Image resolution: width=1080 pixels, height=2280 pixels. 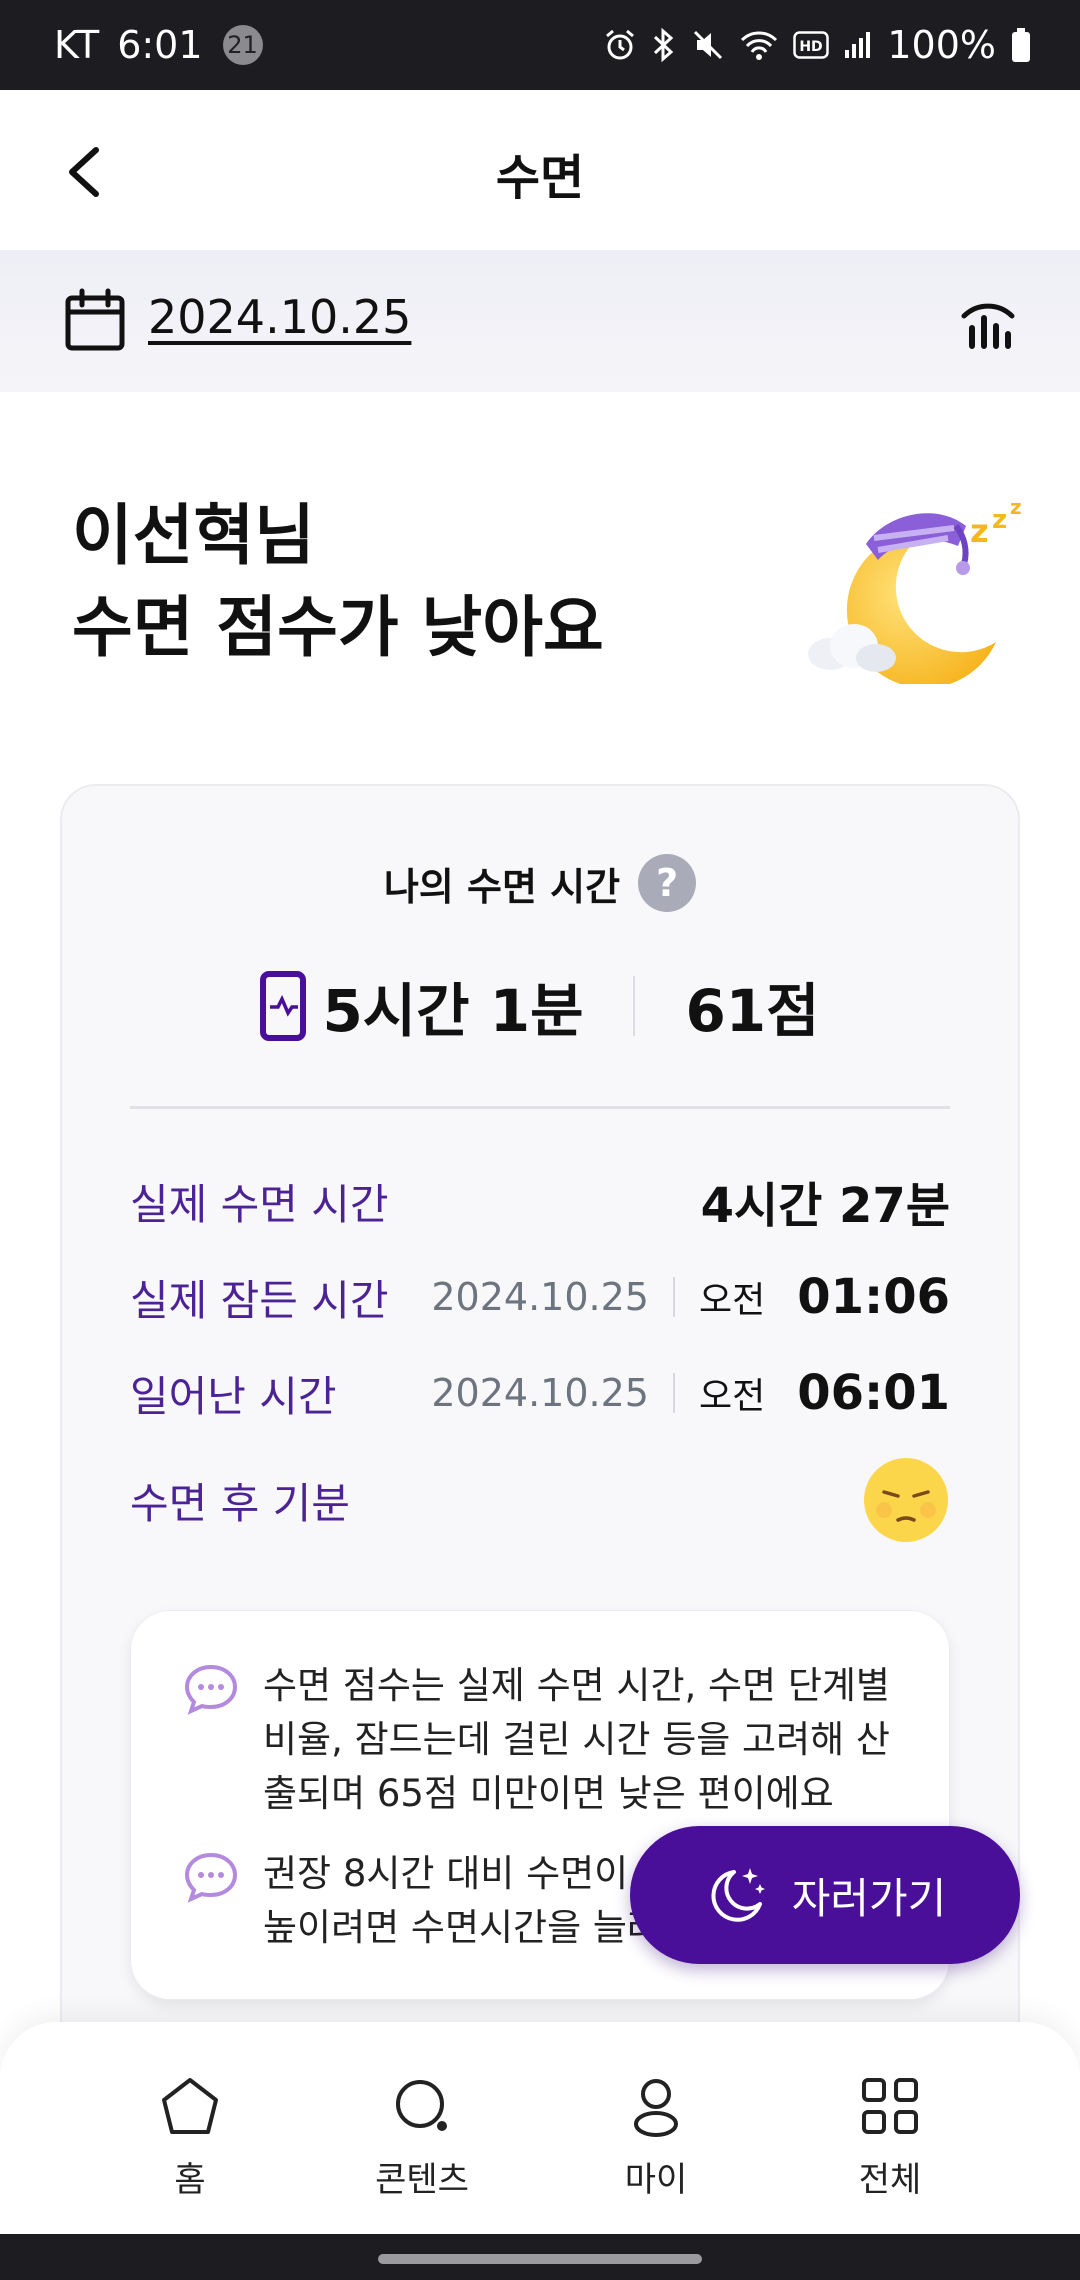 I want to click on greeting-message: 수면 점수가 낮아요, so click(x=338, y=627).